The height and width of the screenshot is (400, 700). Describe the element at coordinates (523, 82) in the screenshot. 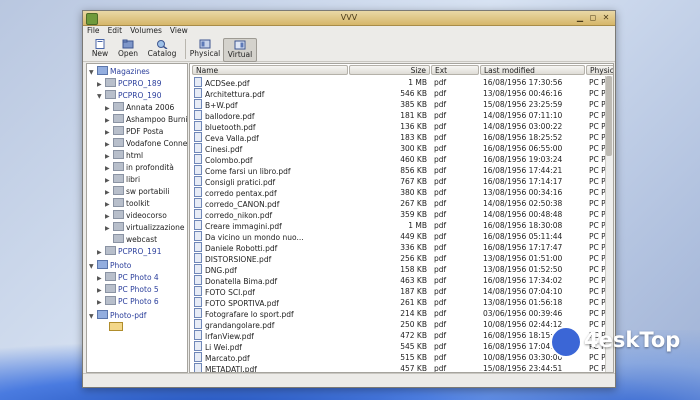

I see `file-modified: 16/08/1956 17:30:56` at that location.